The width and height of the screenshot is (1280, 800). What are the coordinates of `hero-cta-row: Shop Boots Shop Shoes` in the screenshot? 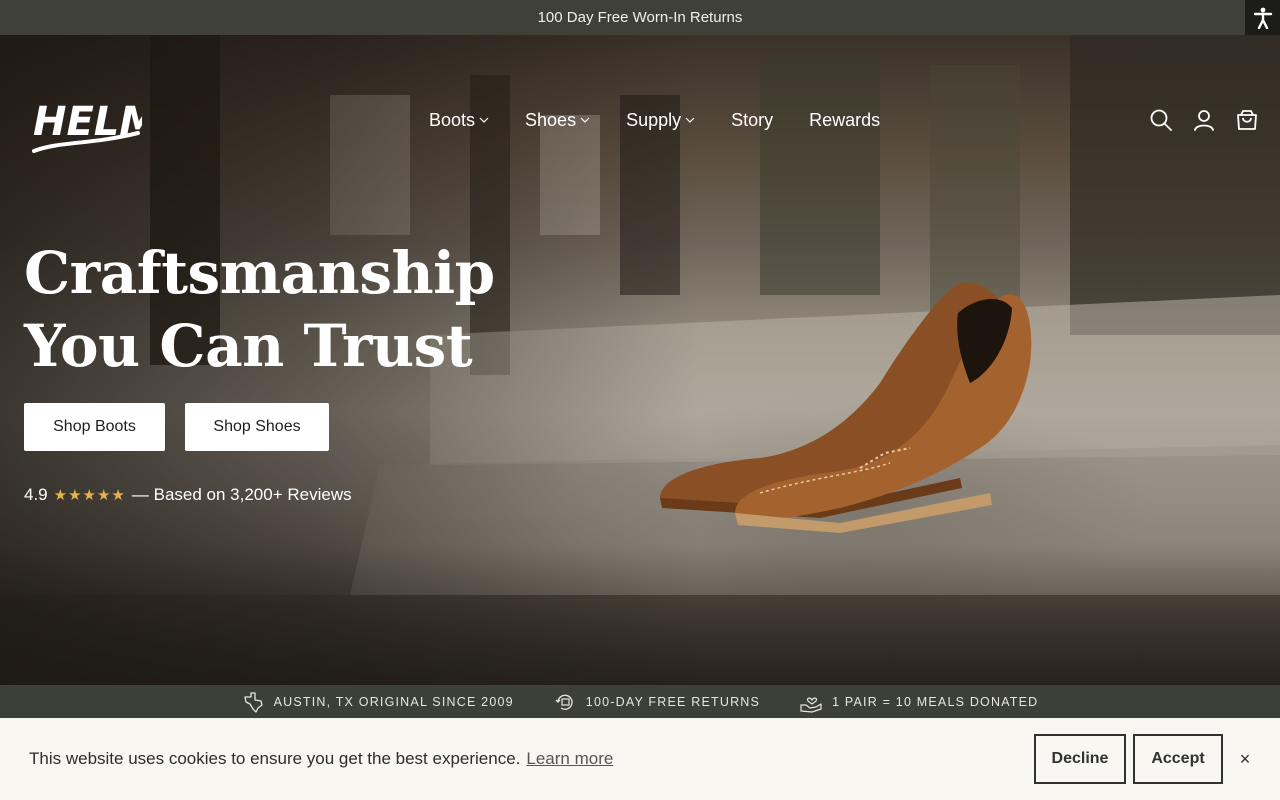 It's located at (176, 427).